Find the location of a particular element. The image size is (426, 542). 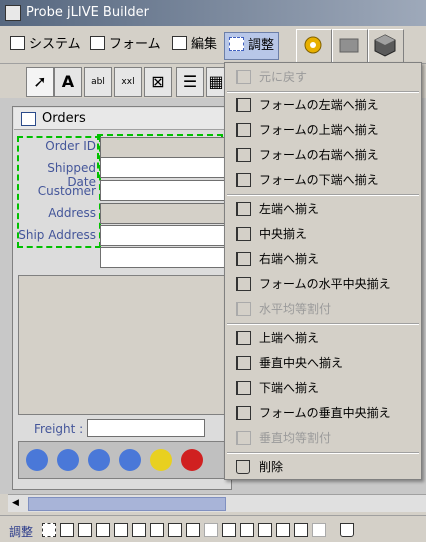

gear-icon is located at coordinates (313, 45).